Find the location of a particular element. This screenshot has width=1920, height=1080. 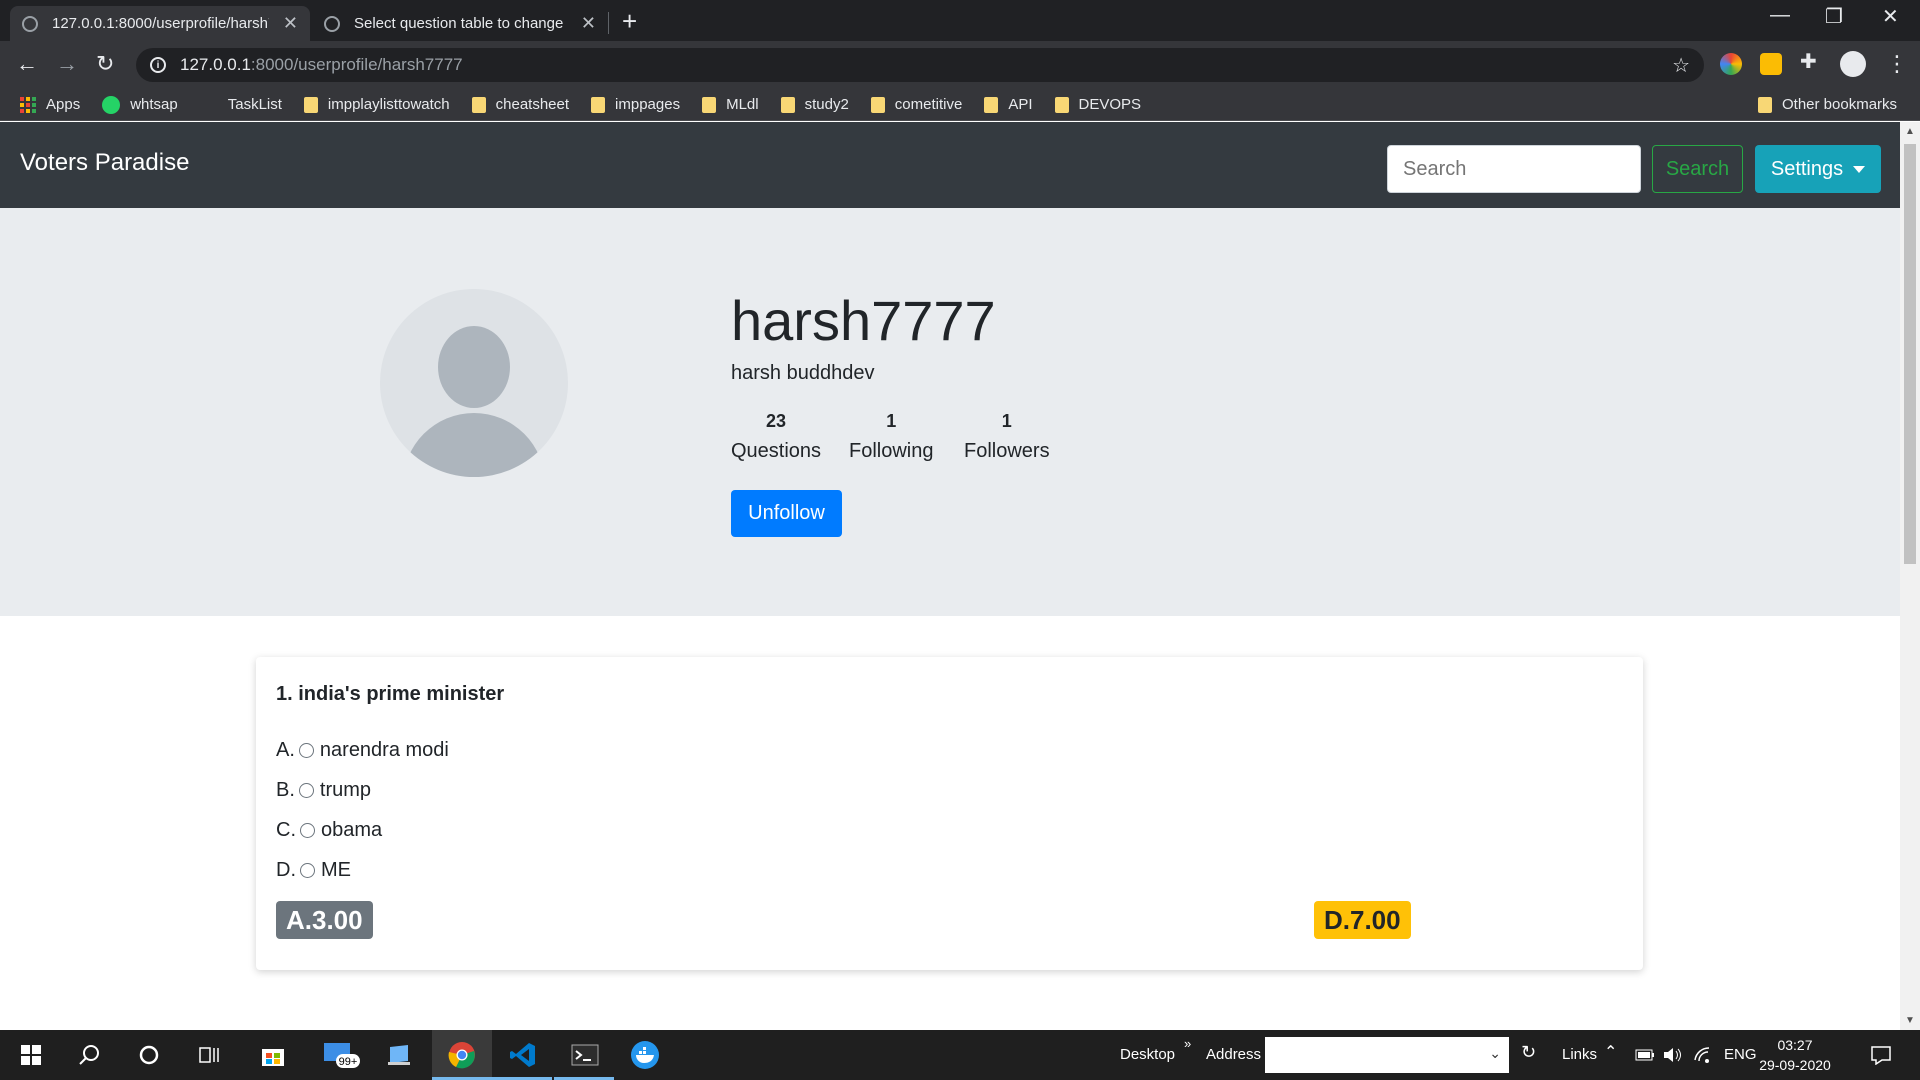

volume-icon is located at coordinates (1673, 1055).